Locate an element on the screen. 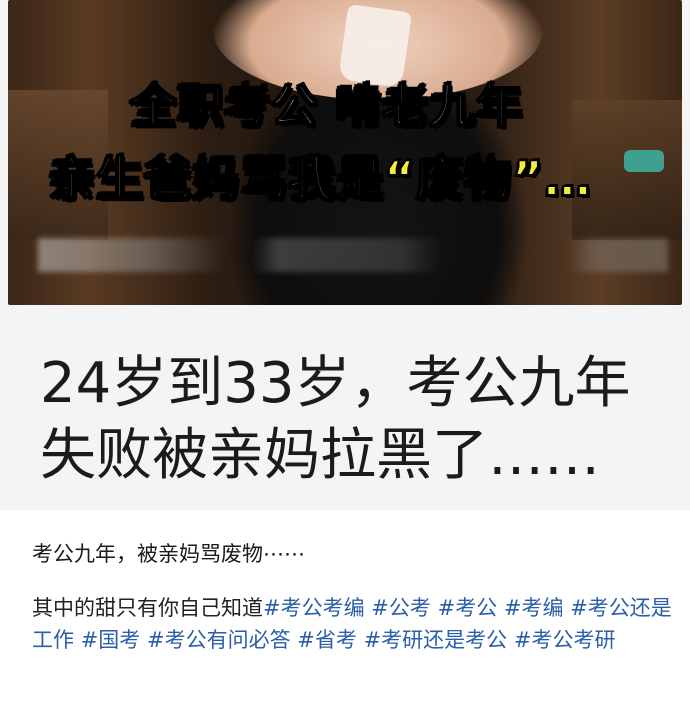 Image resolution: width=690 pixels, height=718 pixels. hashtag: #考公考编 is located at coordinates (314, 608).